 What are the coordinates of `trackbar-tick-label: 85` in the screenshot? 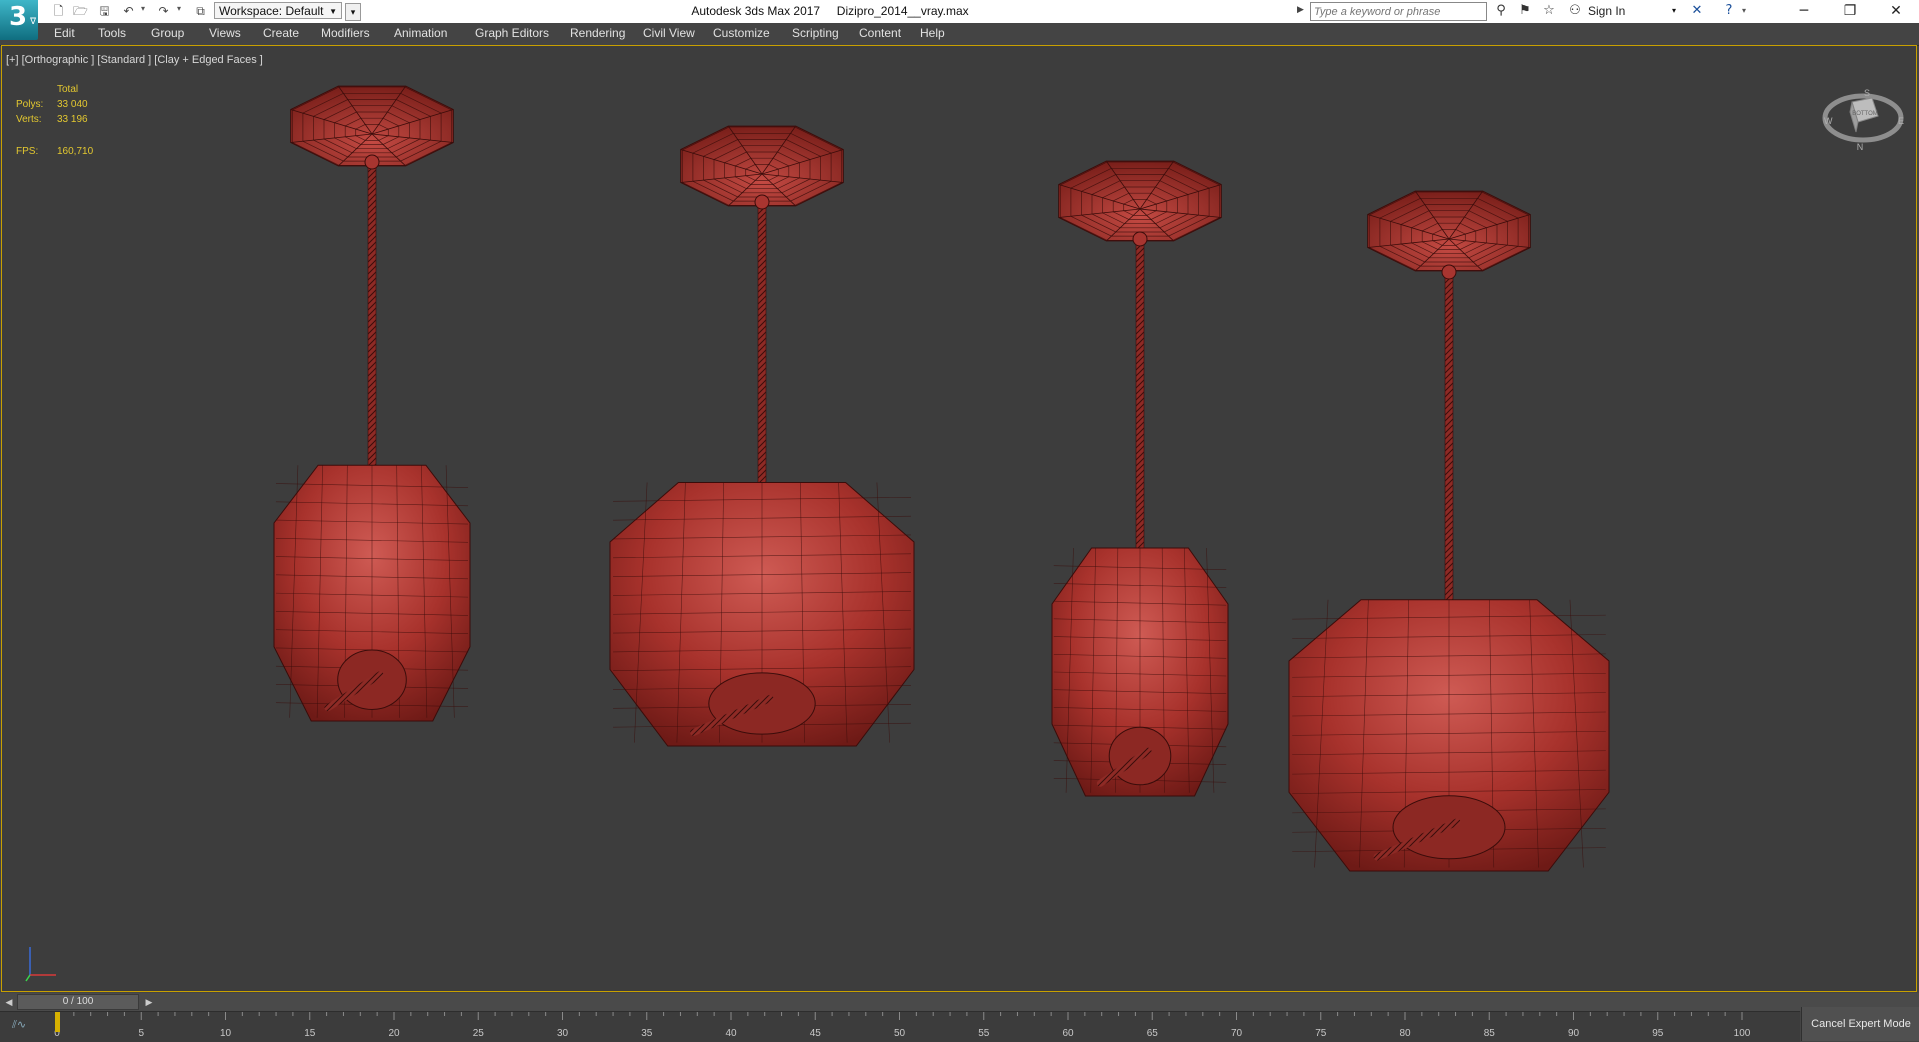 It's located at (1490, 1033).